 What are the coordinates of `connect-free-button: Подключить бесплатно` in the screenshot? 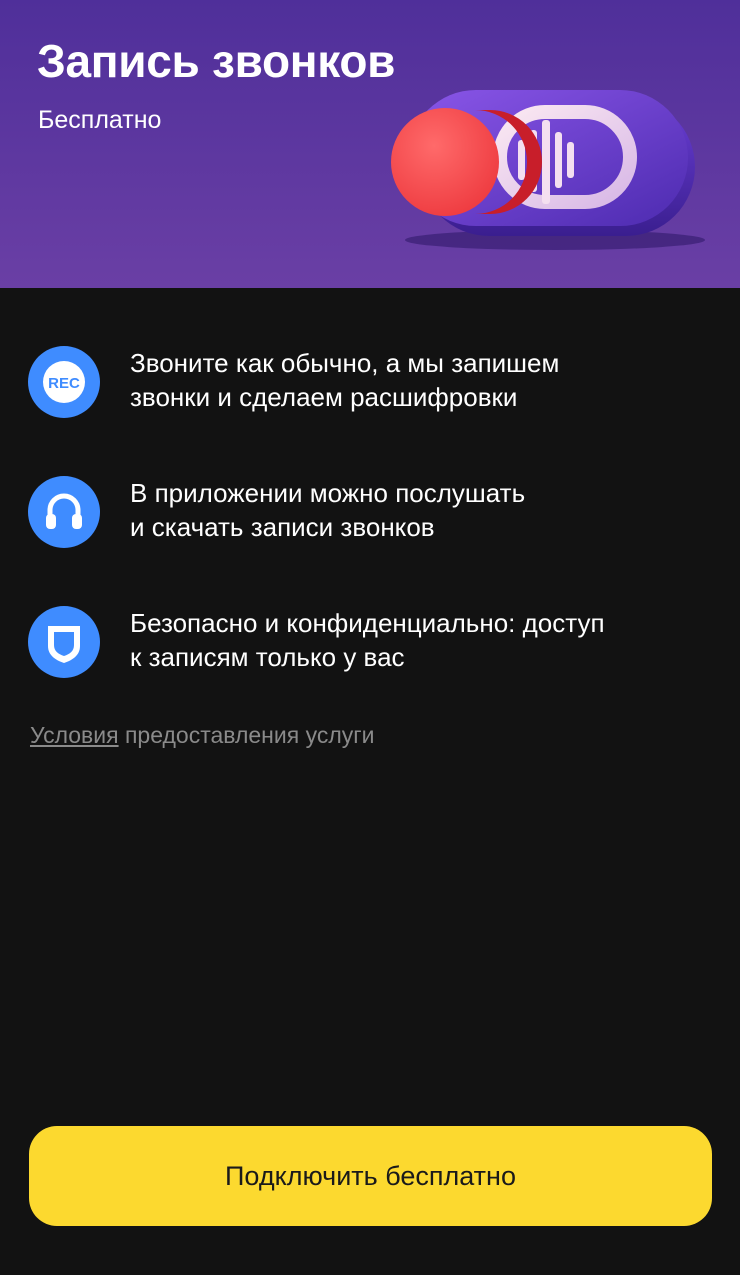 It's located at (370, 1176).